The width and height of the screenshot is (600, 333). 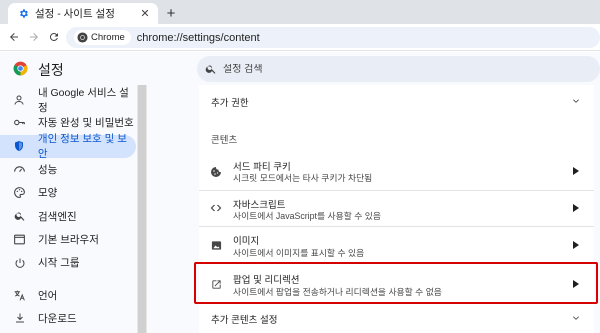 I want to click on settings-search, so click(x=398, y=69).